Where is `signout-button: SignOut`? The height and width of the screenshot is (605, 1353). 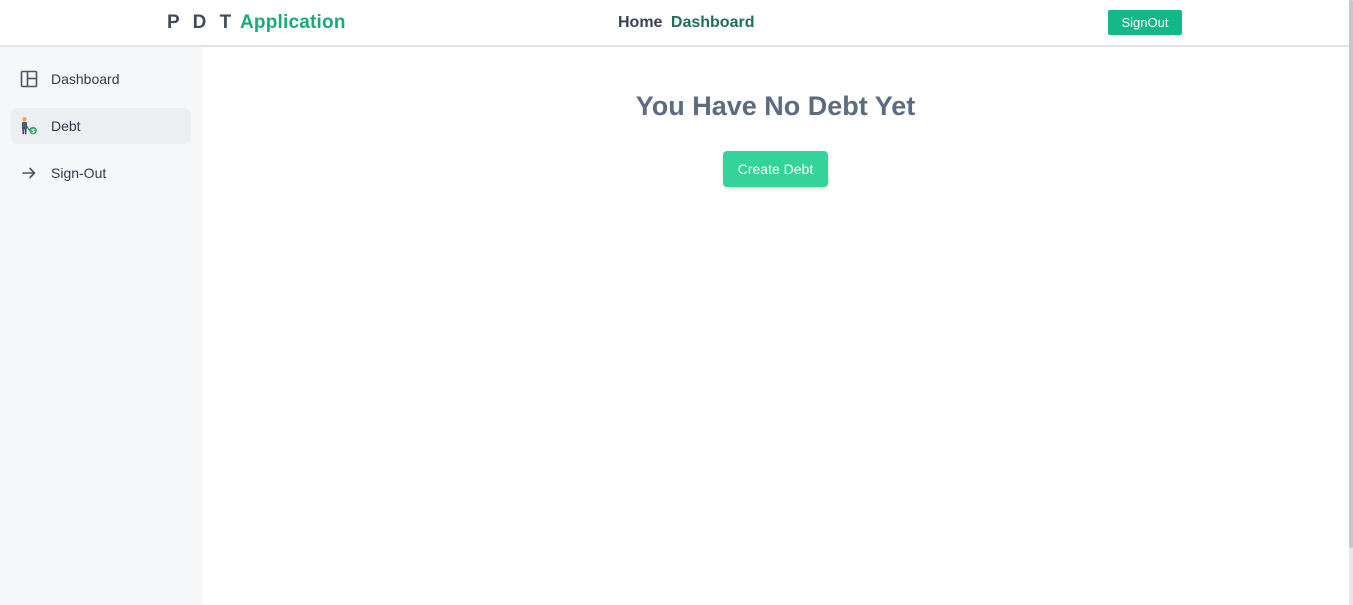 signout-button: SignOut is located at coordinates (1145, 22).